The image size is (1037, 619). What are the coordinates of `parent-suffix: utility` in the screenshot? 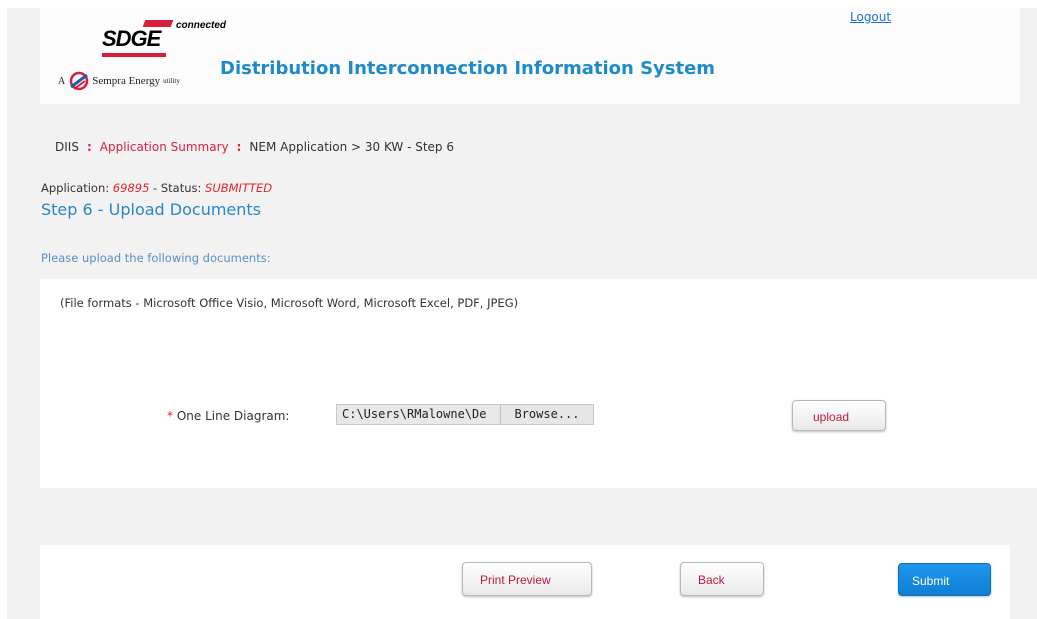 It's located at (171, 81).